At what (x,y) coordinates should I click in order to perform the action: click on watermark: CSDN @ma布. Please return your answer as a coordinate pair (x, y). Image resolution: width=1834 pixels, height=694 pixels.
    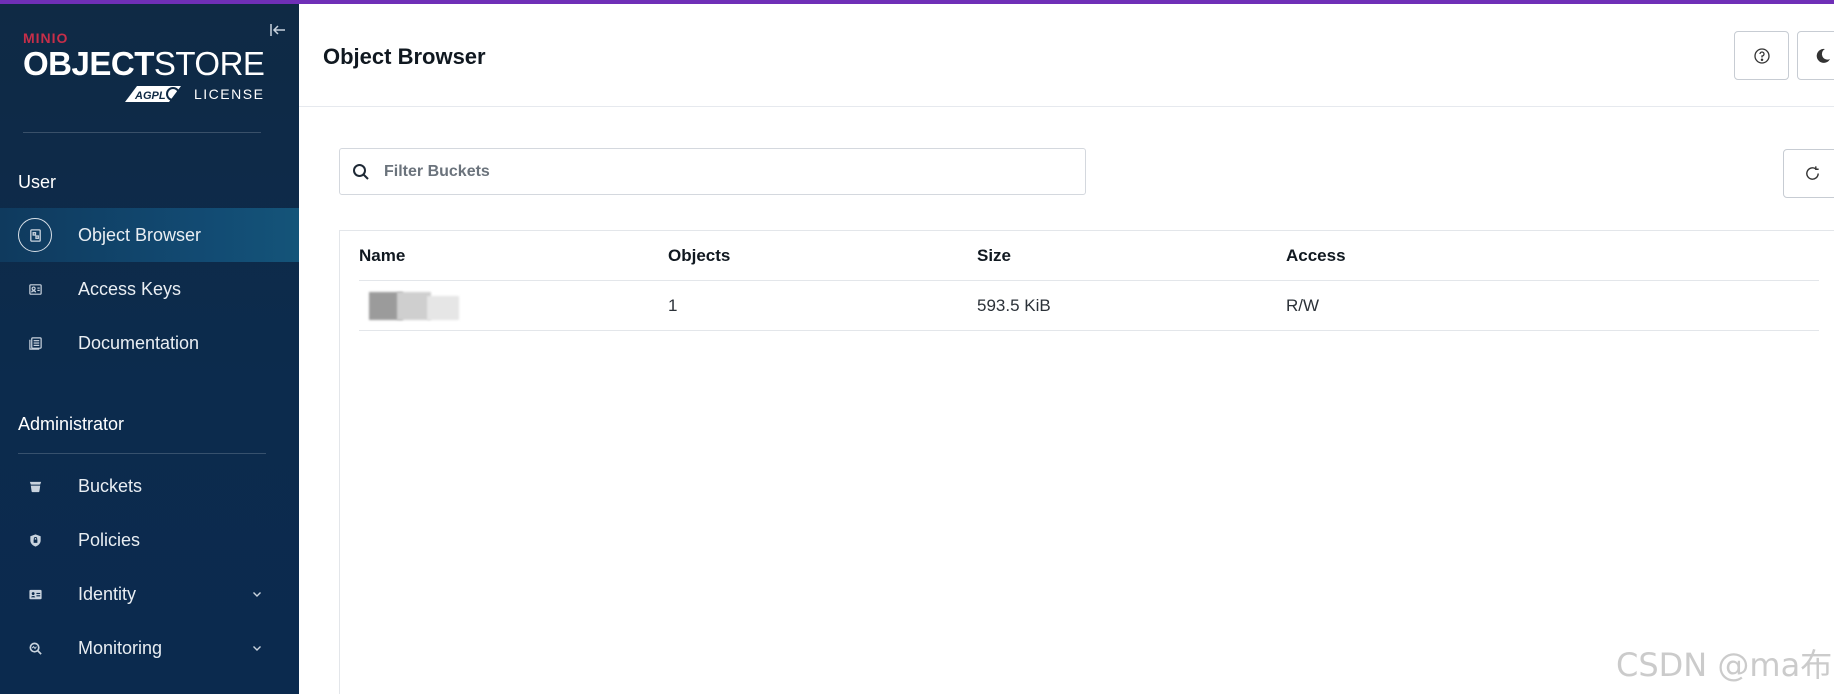
    Looking at the image, I should click on (1724, 665).